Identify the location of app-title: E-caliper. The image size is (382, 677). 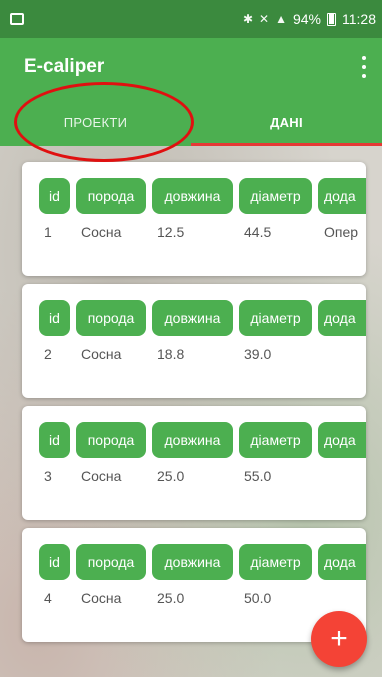
(64, 66).